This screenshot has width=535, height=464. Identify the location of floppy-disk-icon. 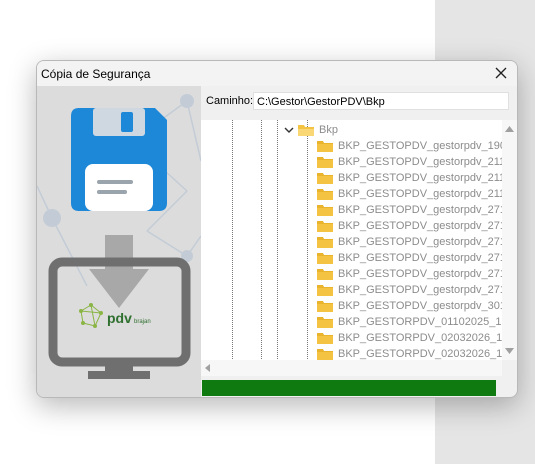
(119, 159).